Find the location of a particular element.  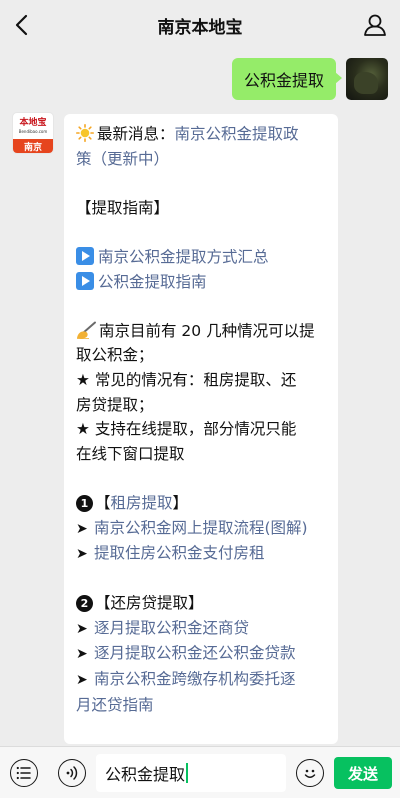

number-one-icon: 1 is located at coordinates (84, 503).